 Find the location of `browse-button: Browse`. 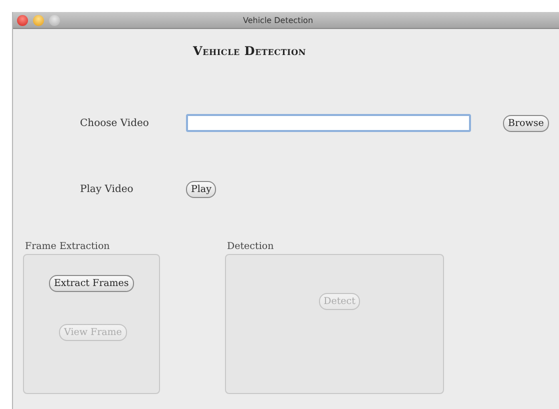

browse-button: Browse is located at coordinates (526, 123).